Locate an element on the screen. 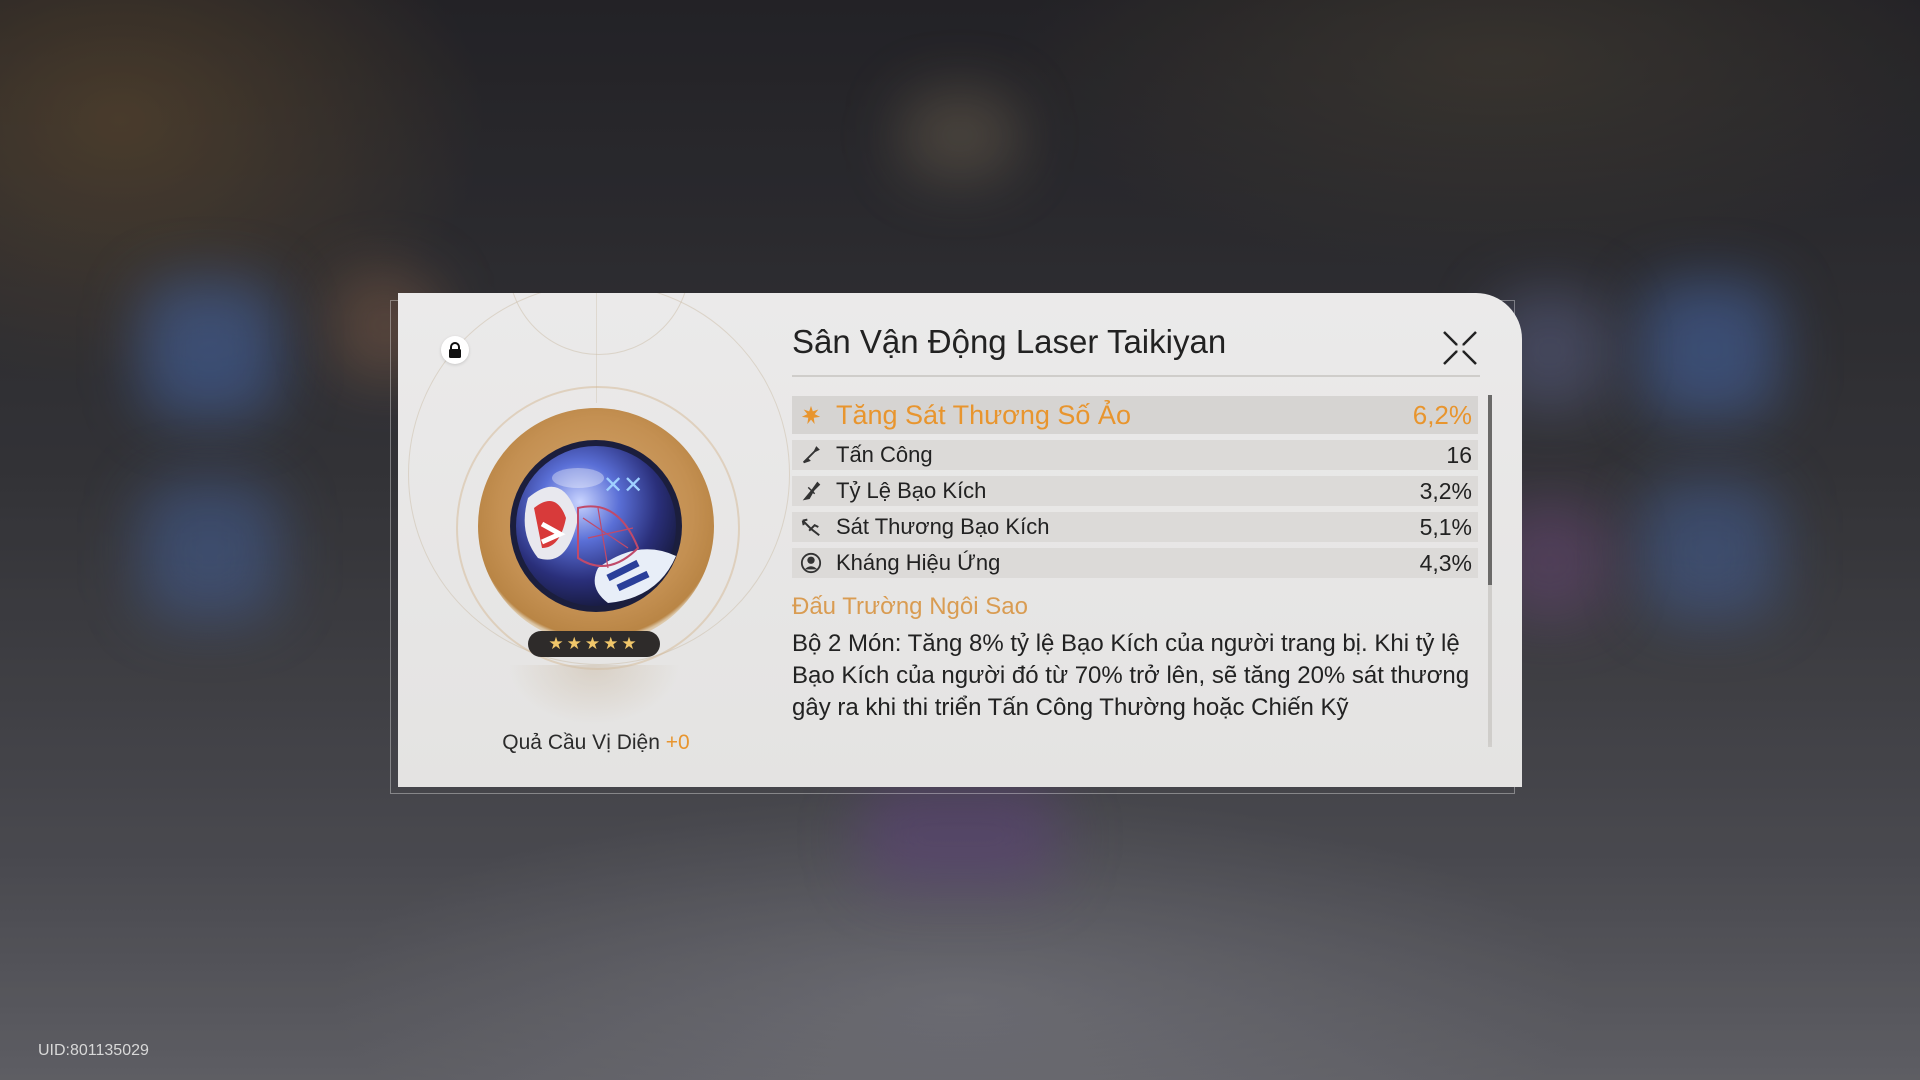 Image resolution: width=1920 pixels, height=1080 pixels. sub-stat-label: Kháng Hiệu Ứng is located at coordinates (918, 562).